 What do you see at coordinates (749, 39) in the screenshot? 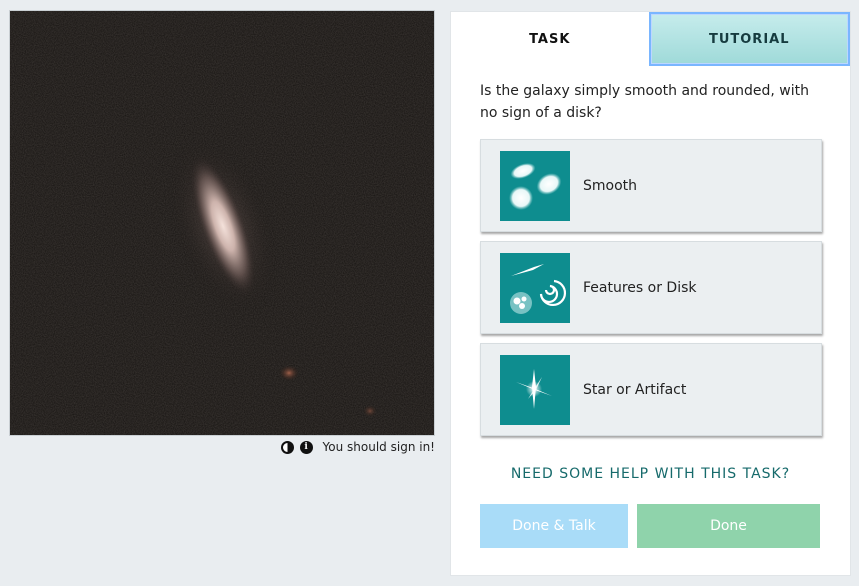
I see `tab-tutorial: TUTORIAL` at bounding box center [749, 39].